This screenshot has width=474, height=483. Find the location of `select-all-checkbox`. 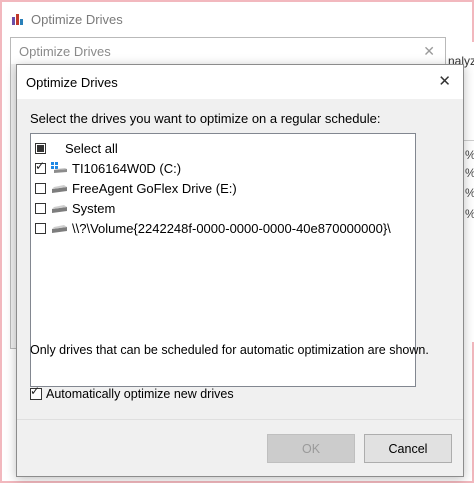

select-all-checkbox is located at coordinates (40, 148).